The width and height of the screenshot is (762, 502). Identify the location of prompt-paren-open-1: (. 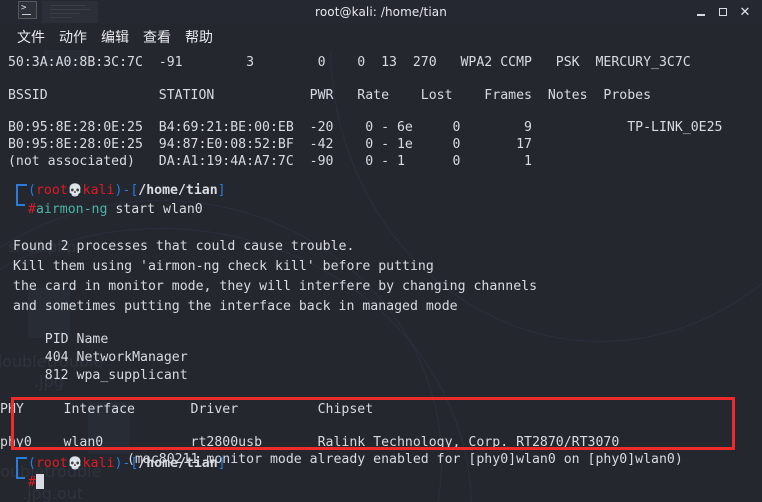
(32, 190).